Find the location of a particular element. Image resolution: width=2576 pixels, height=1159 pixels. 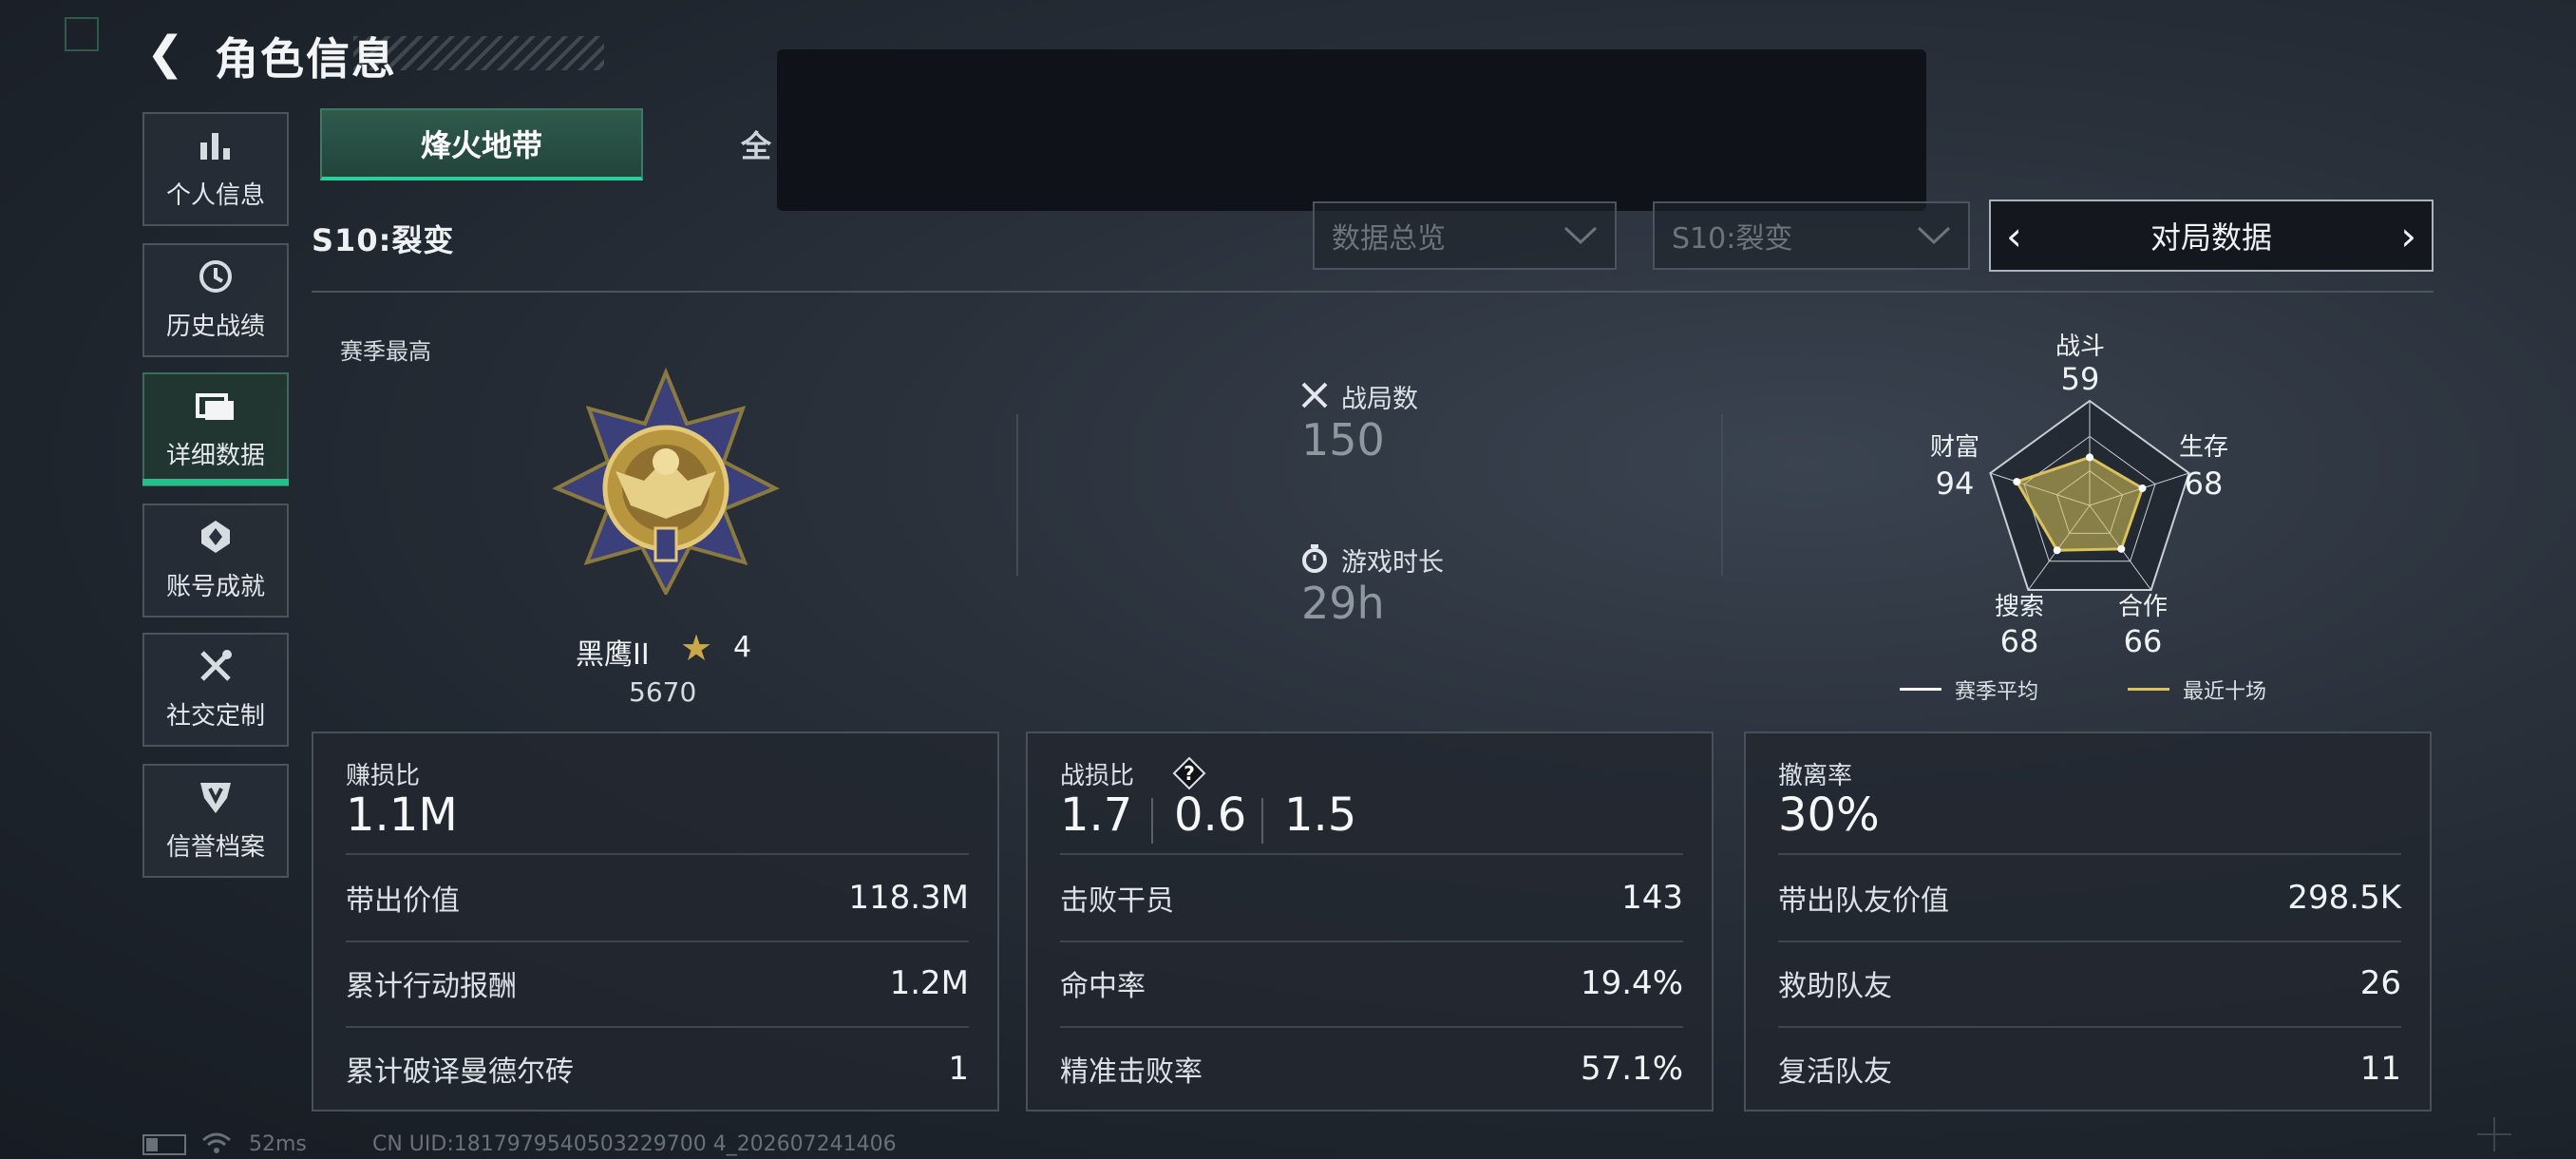

card-row: 复活队友 11 is located at coordinates (2089, 1069).